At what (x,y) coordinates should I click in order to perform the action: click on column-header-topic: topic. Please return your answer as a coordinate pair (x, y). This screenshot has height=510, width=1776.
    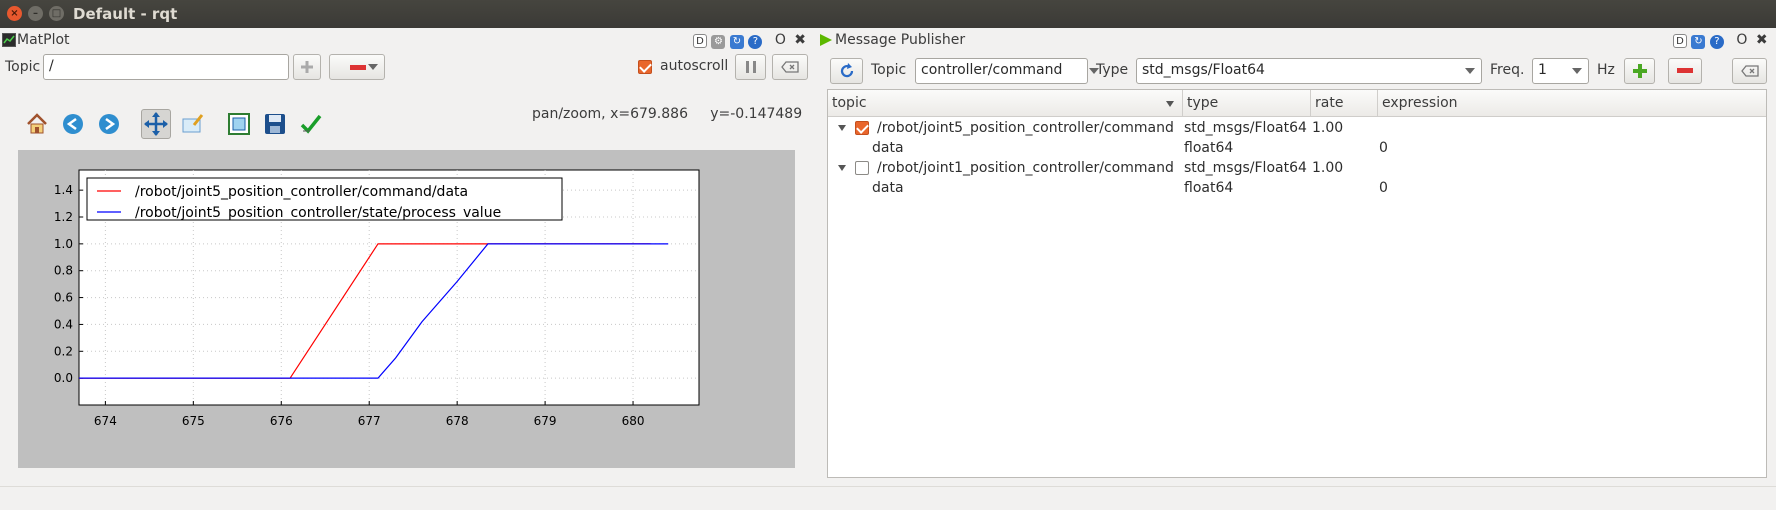
    Looking at the image, I should click on (1005, 103).